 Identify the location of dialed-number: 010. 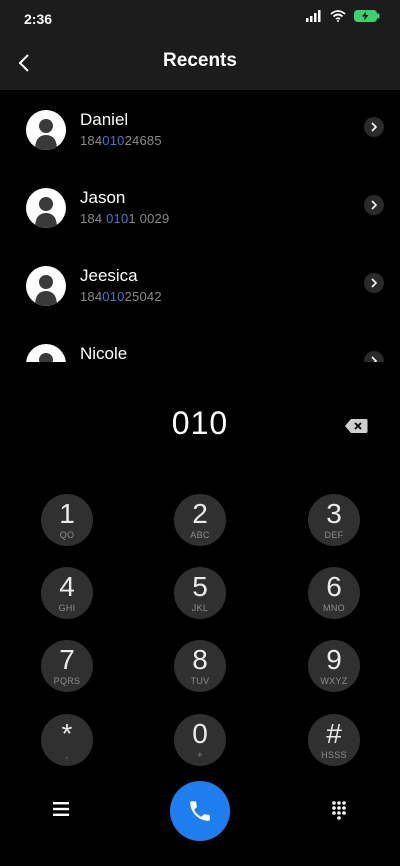
(200, 423).